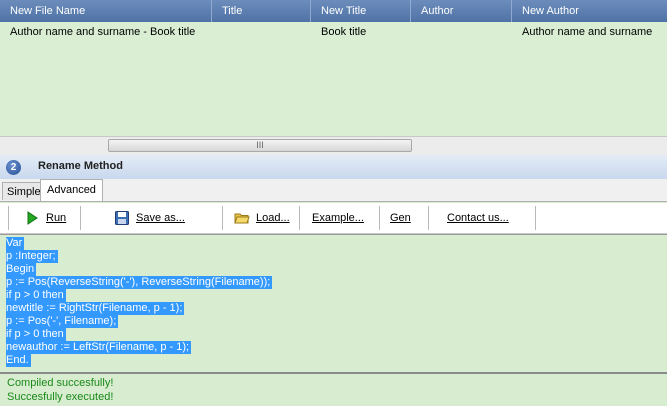  I want to click on tab-bar: Simple Advanced, so click(333, 190).